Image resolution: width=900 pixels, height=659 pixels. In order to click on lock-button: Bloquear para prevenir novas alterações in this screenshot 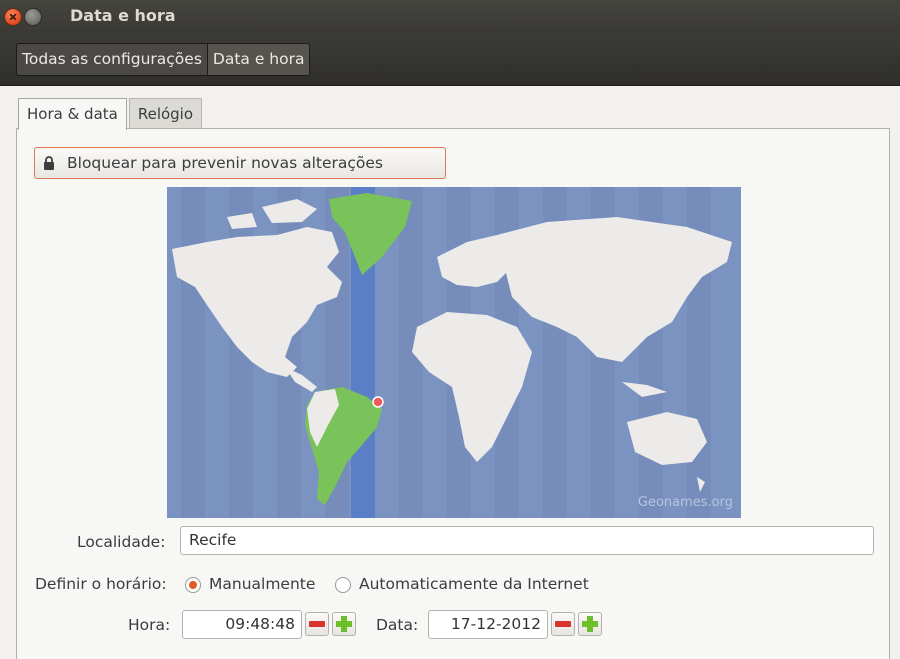, I will do `click(240, 163)`.